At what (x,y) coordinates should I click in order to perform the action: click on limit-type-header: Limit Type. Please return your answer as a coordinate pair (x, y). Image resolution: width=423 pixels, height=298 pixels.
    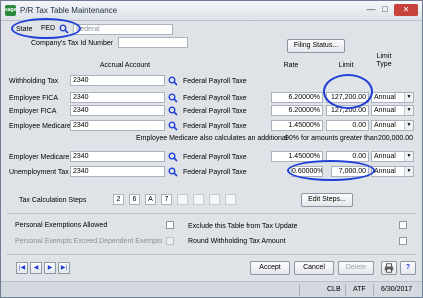
    Looking at the image, I should click on (384, 60).